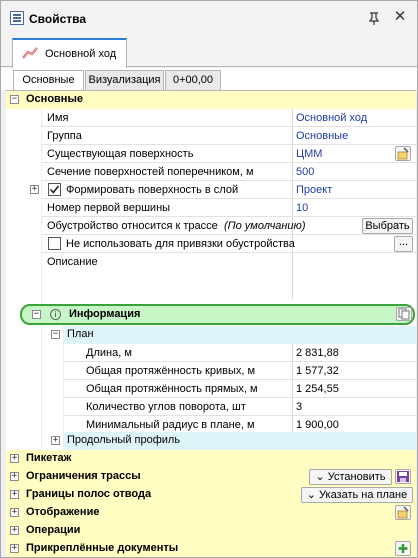 This screenshot has width=418, height=558. I want to click on no-bind-checkbox, so click(54, 243).